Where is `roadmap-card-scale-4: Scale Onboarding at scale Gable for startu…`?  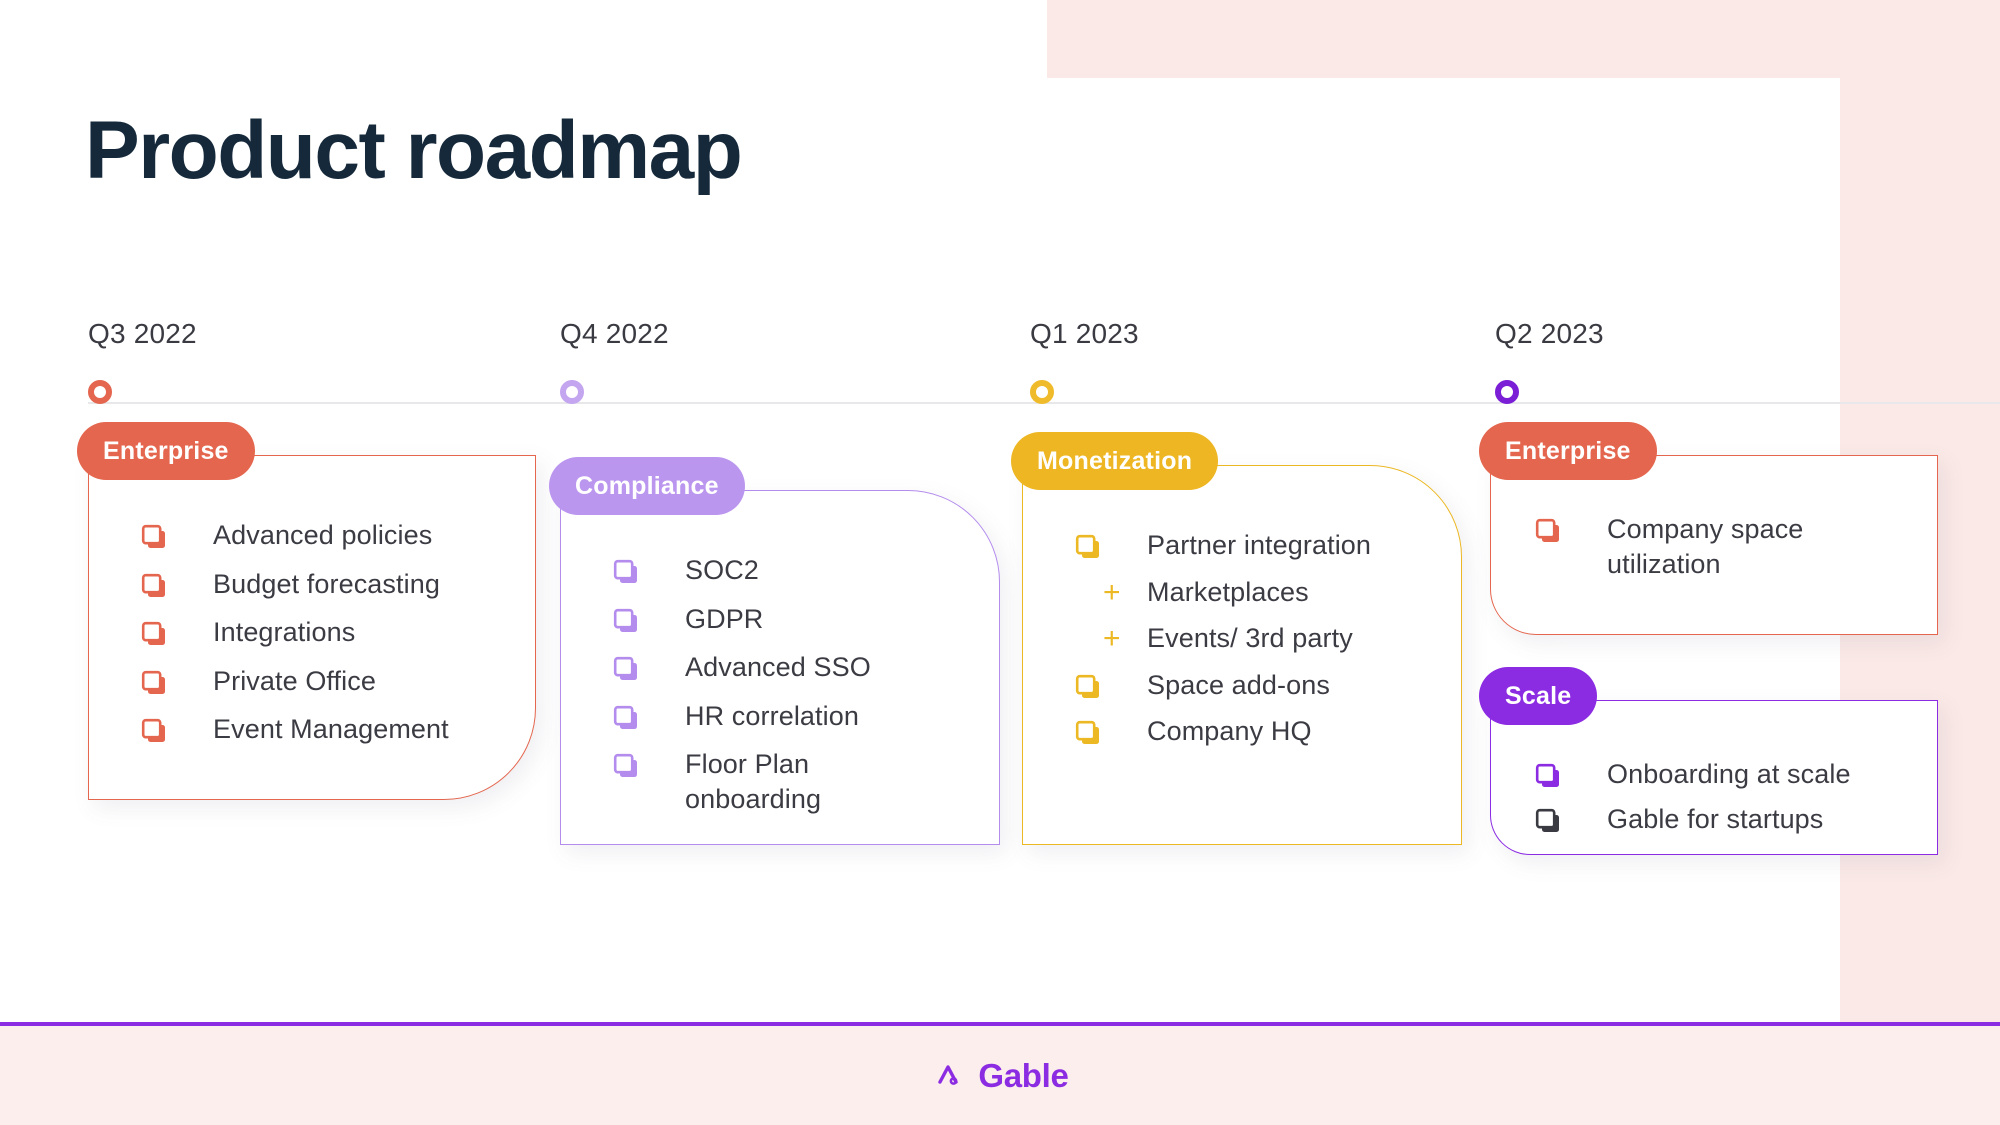 roadmap-card-scale-4: Scale Onboarding at scale Gable for startu… is located at coordinates (1708, 761).